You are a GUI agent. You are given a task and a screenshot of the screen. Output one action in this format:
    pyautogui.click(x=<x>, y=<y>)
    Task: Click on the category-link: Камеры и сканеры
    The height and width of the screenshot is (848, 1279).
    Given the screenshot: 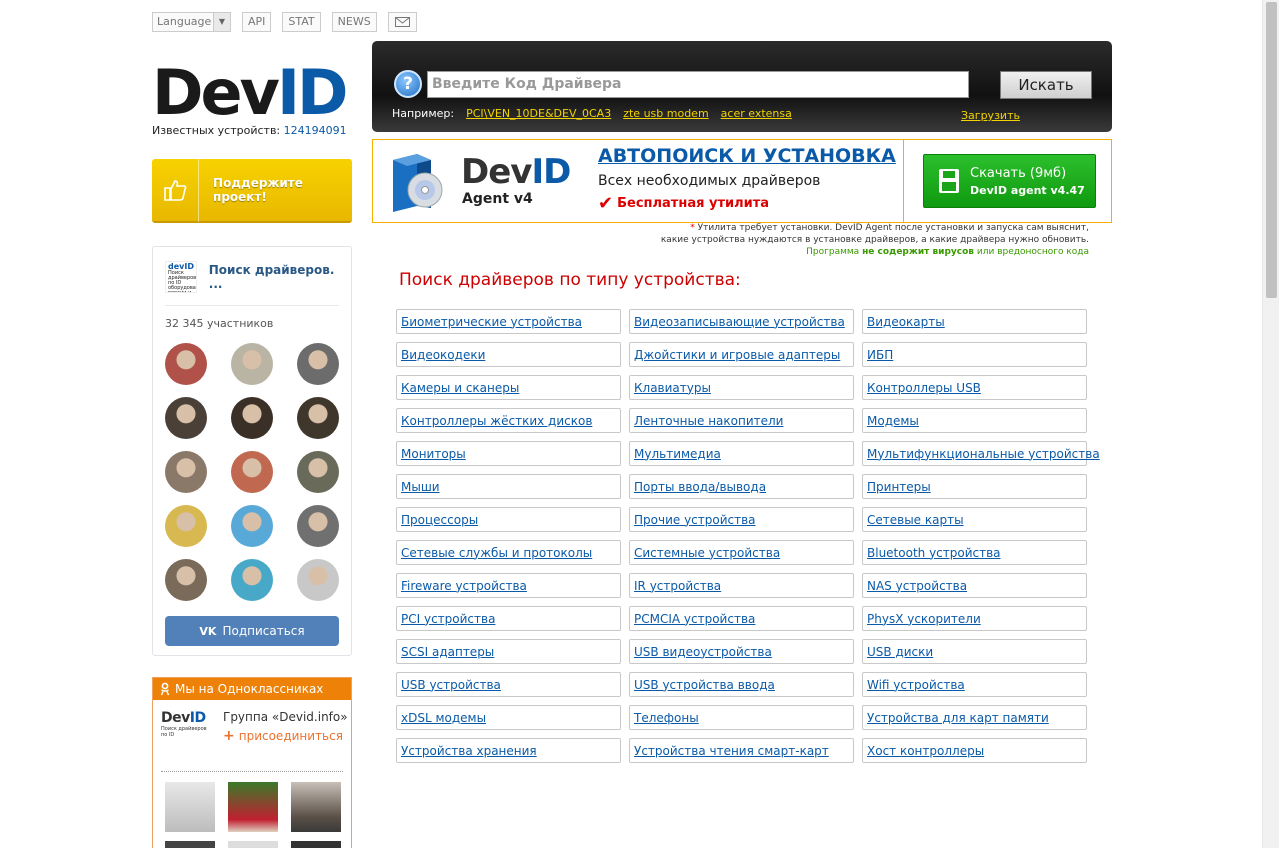 What is the action you would take?
    pyautogui.click(x=460, y=388)
    